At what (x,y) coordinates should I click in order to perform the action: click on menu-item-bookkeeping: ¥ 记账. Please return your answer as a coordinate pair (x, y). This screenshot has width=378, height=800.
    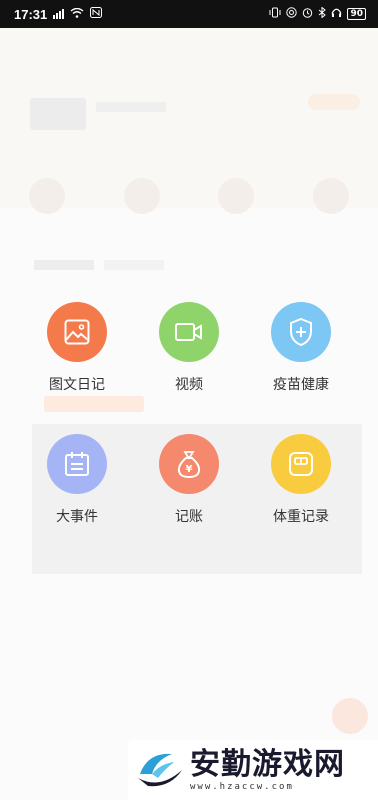
    Looking at the image, I should click on (189, 480).